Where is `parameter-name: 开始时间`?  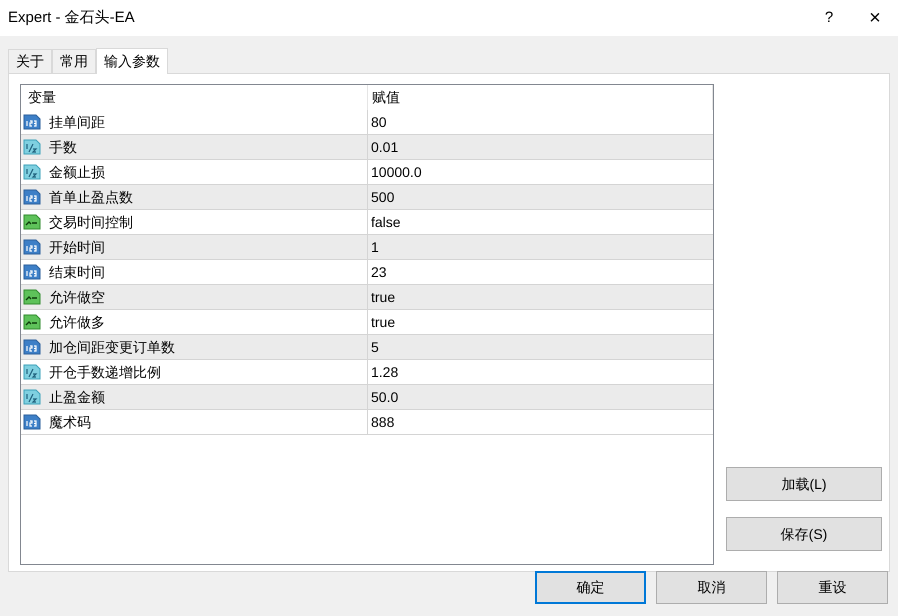 parameter-name: 开始时间 is located at coordinates (77, 247).